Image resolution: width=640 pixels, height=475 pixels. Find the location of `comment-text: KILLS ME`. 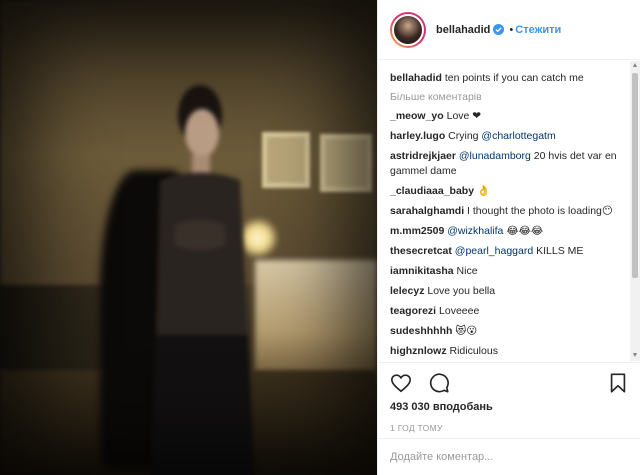

comment-text: KILLS ME is located at coordinates (558, 251).